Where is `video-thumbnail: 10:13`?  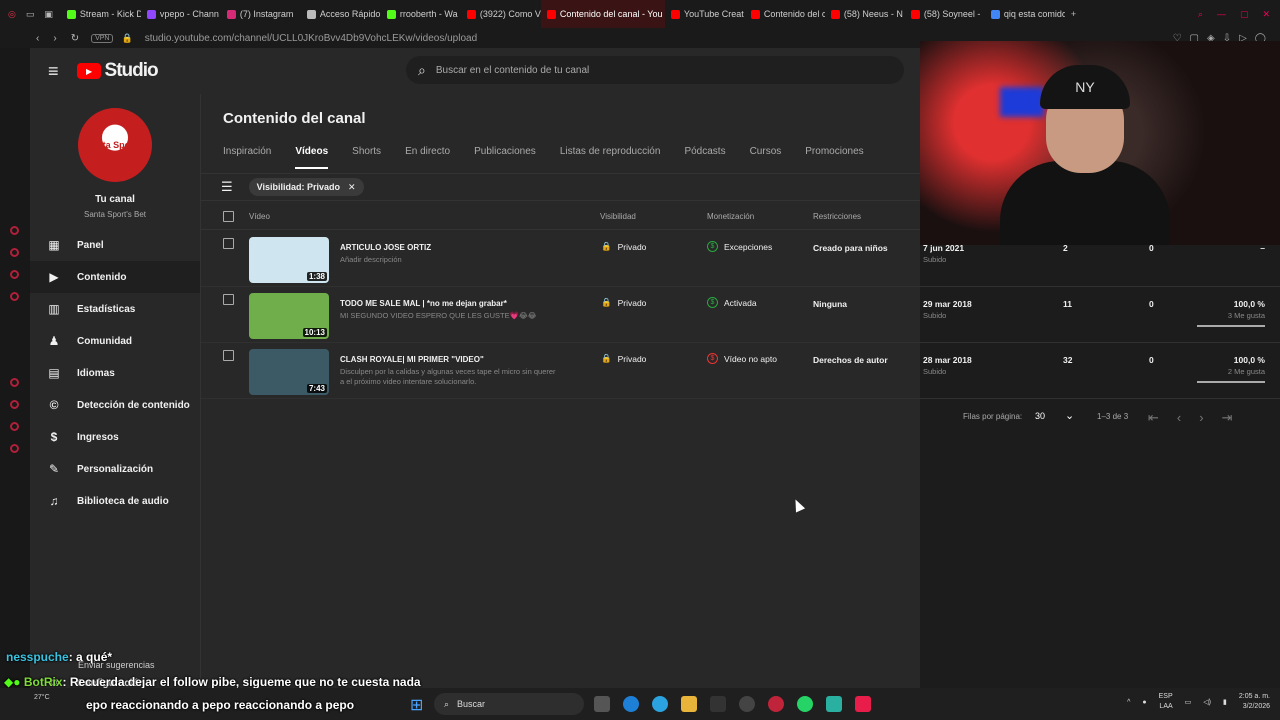 video-thumbnail: 10:13 is located at coordinates (289, 316).